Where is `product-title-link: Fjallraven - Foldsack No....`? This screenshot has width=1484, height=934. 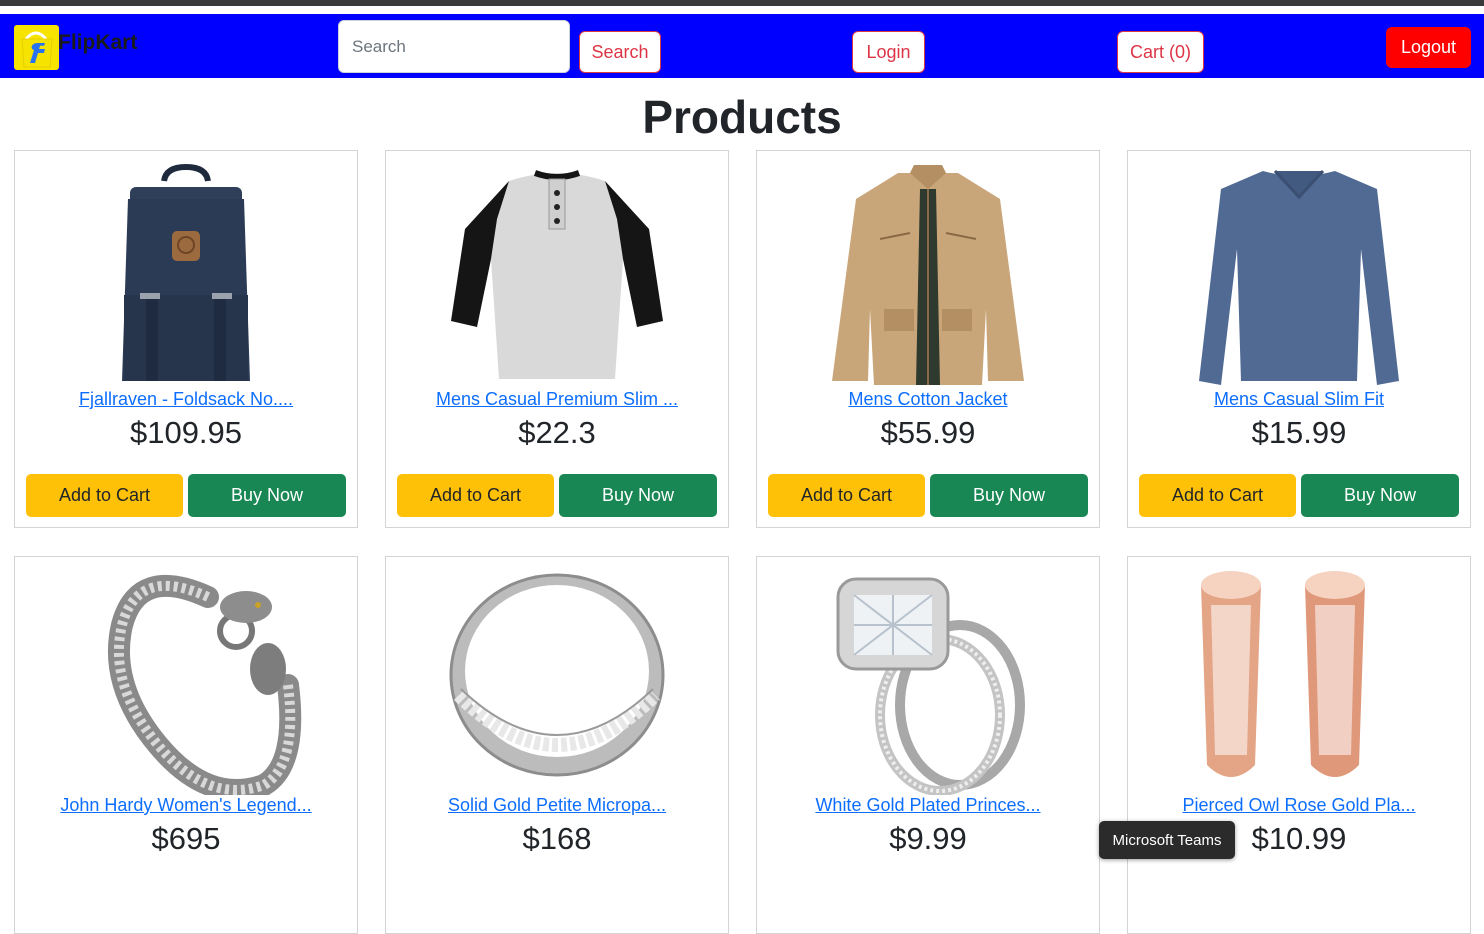
product-title-link: Fjallraven - Foldsack No.... is located at coordinates (186, 399).